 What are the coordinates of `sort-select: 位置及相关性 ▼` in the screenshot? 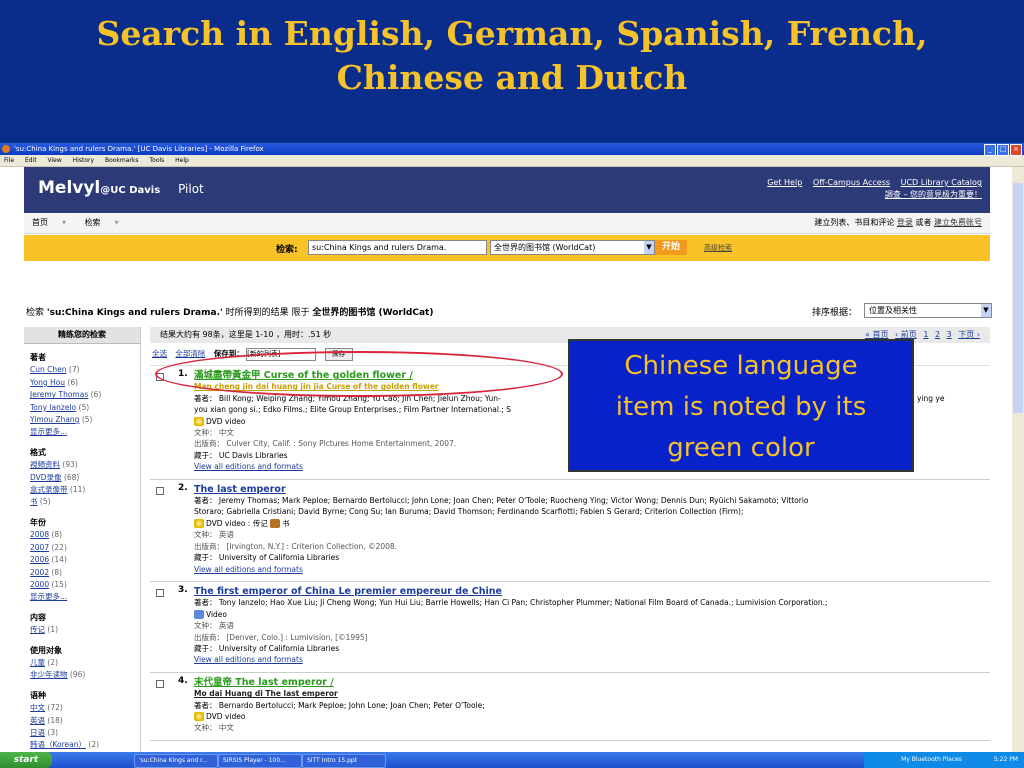 It's located at (928, 310).